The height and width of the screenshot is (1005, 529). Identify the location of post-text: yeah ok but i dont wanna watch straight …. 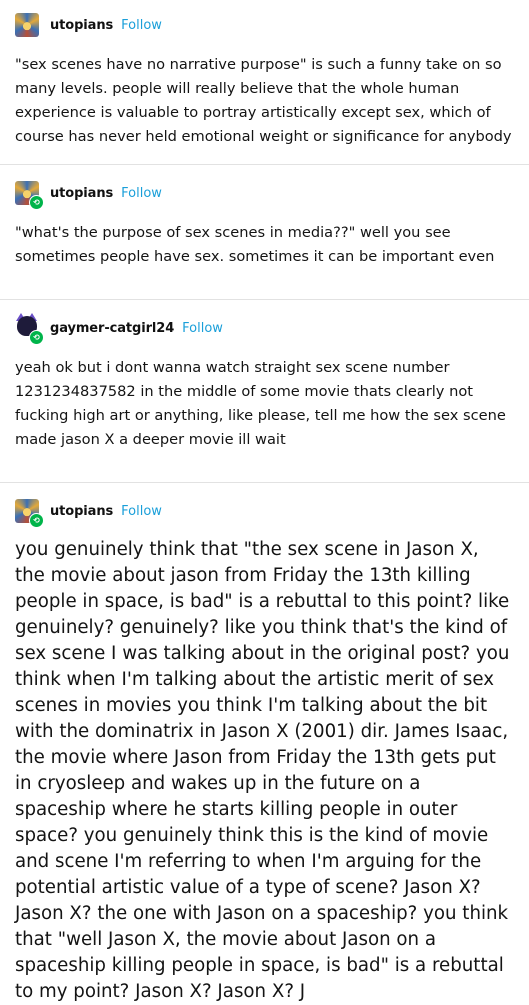
(260, 403).